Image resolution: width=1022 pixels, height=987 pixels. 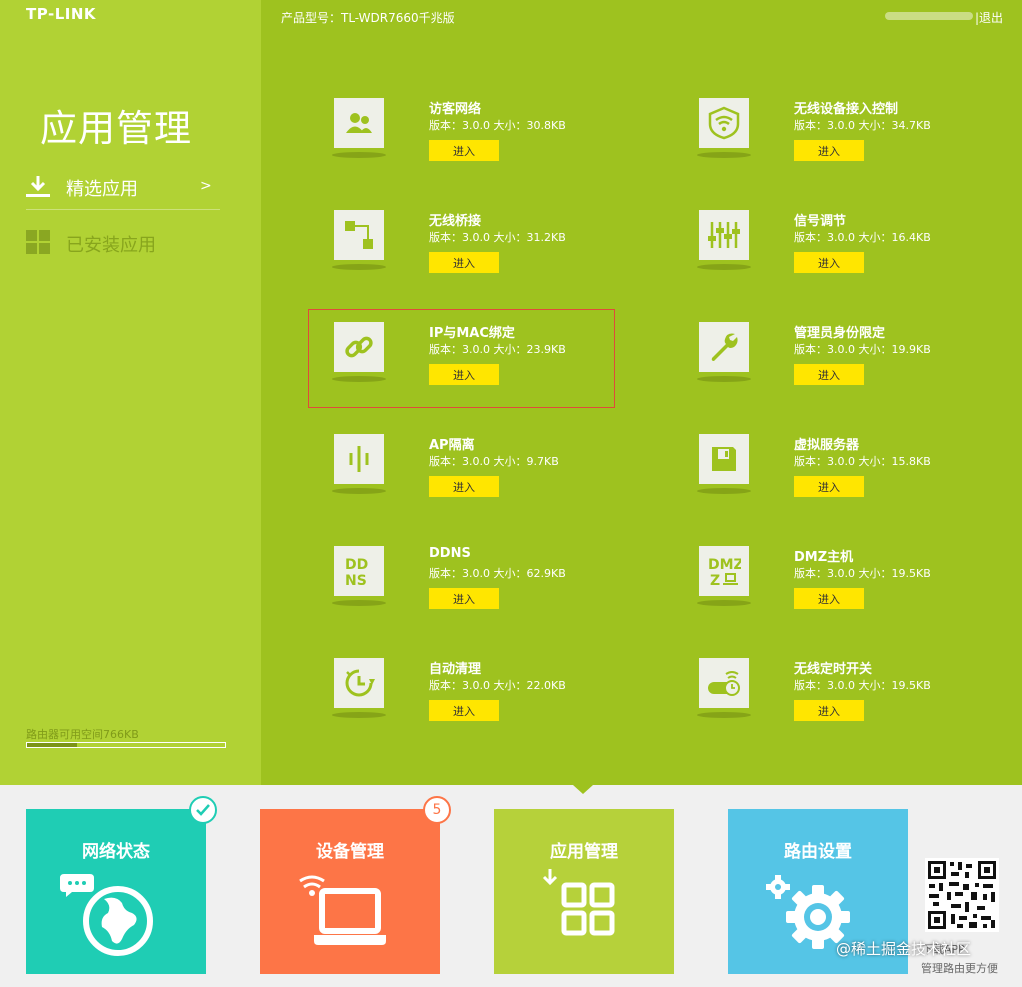 I want to click on app-name: 访客网络, so click(x=455, y=109).